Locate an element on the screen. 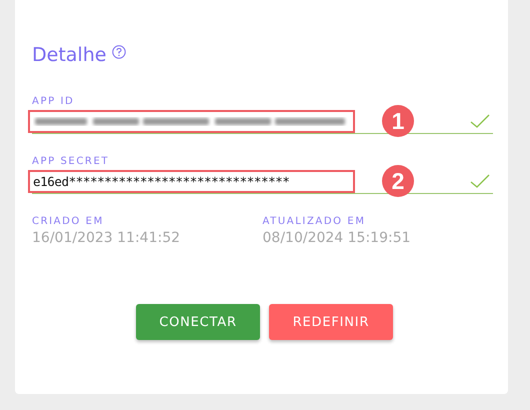 This screenshot has width=530, height=410. step-badge: 1 is located at coordinates (398, 121).